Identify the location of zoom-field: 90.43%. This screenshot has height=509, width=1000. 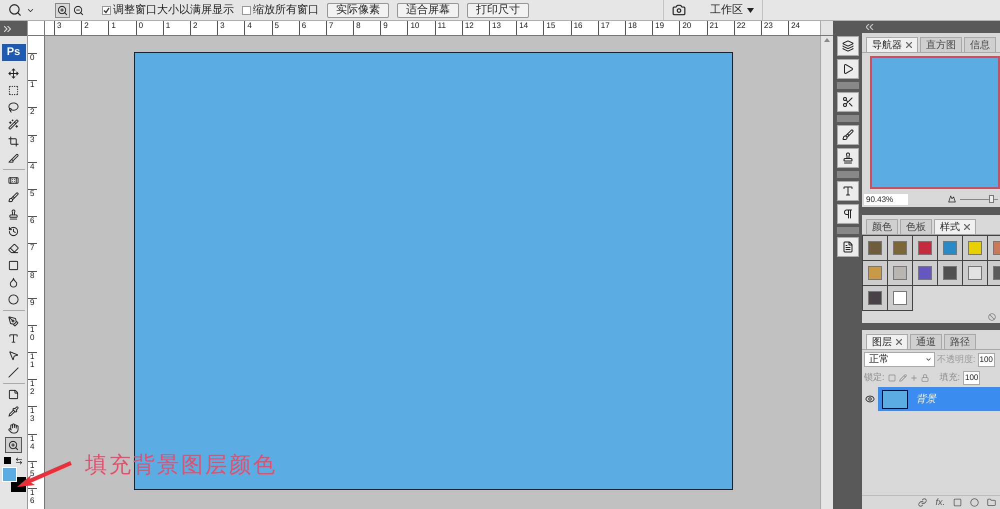
(886, 199).